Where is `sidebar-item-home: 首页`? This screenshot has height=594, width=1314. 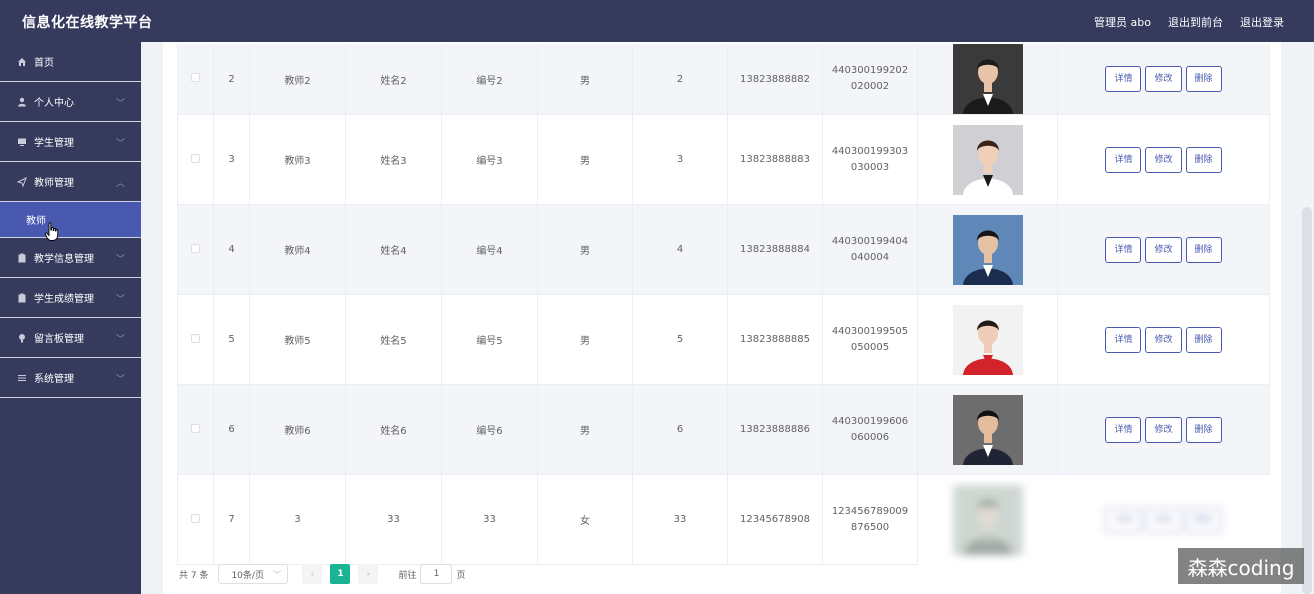
sidebar-item-home: 首页 is located at coordinates (70, 62).